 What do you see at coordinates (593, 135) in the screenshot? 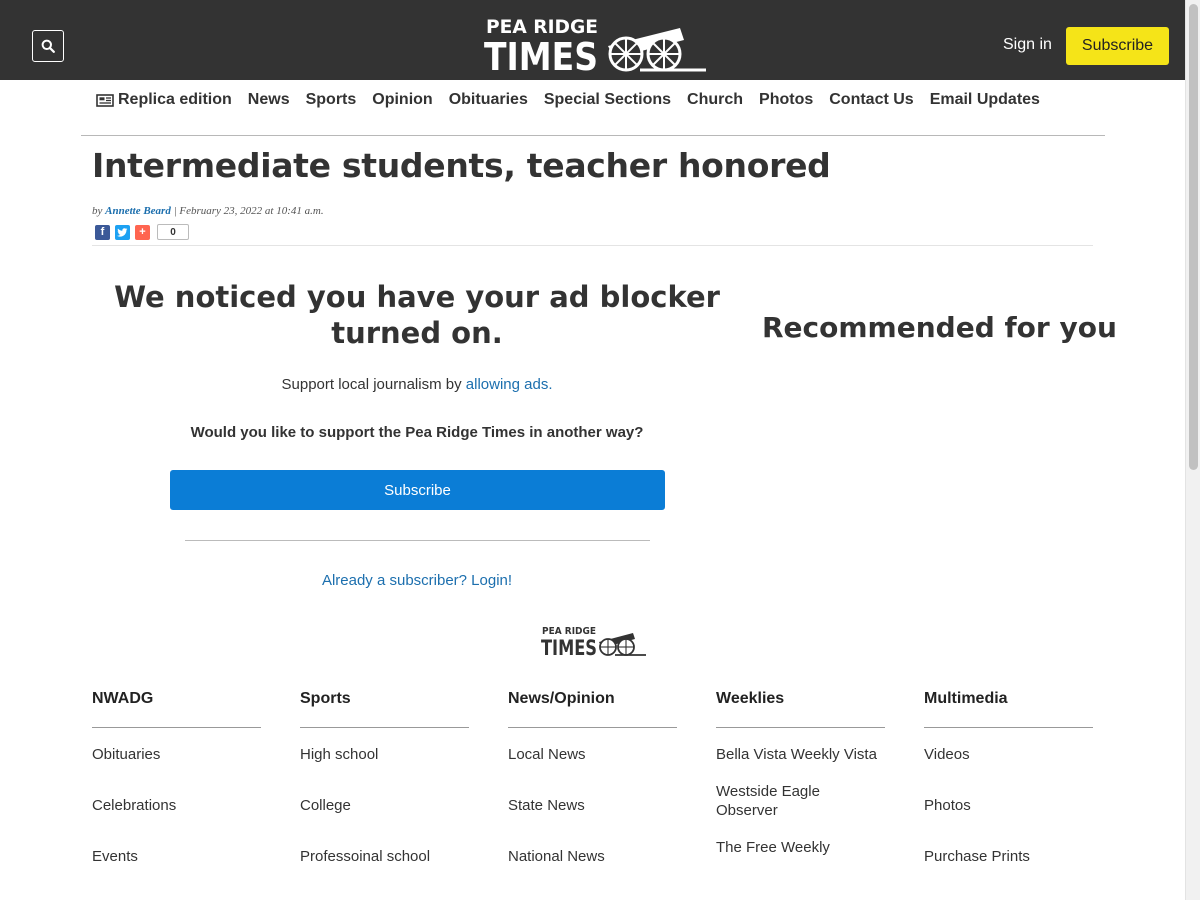
I see `nav-divider` at bounding box center [593, 135].